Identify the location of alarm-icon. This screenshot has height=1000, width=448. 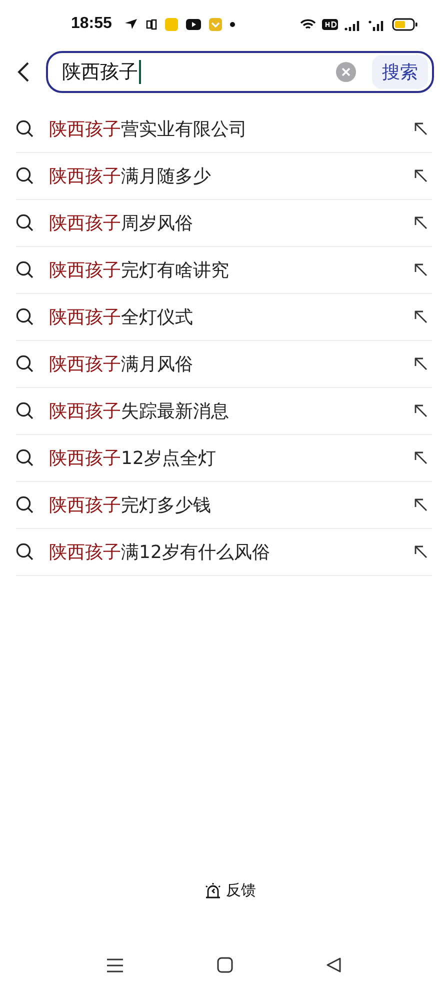
(213, 890).